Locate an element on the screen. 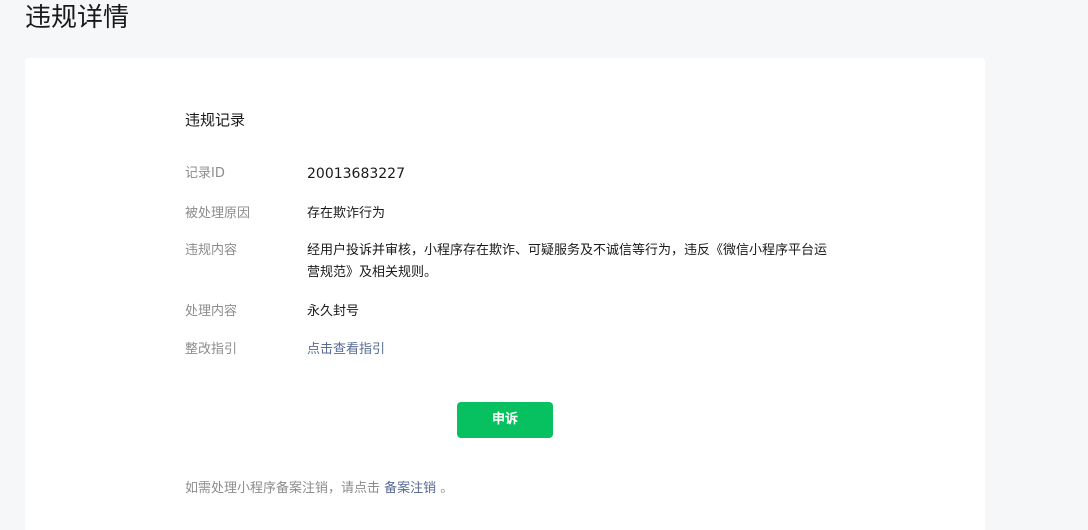 The width and height of the screenshot is (1088, 530). handling-label: 处理内容 is located at coordinates (211, 311).